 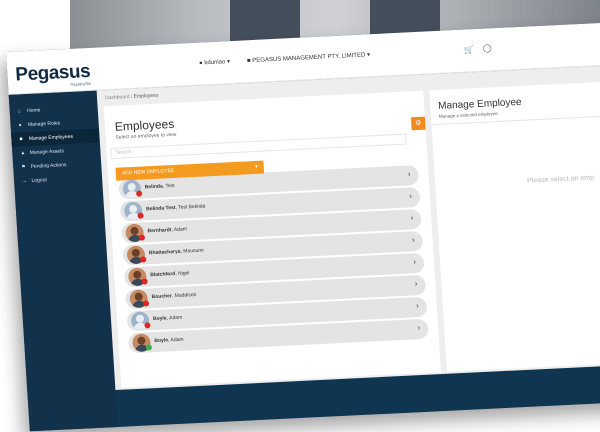 What do you see at coordinates (560, 179) in the screenshot?
I see `empty-state-text: Please select an emp` at bounding box center [560, 179].